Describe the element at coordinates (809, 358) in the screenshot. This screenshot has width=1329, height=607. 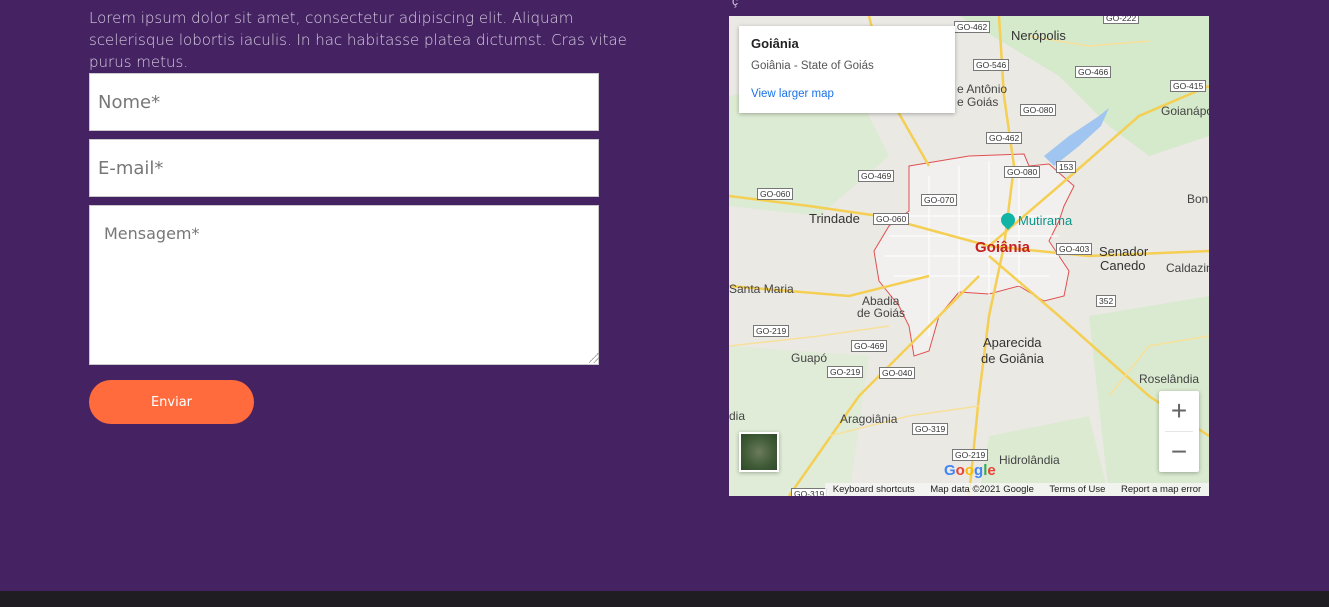
I see `map-label-guapo: Guapó` at that location.